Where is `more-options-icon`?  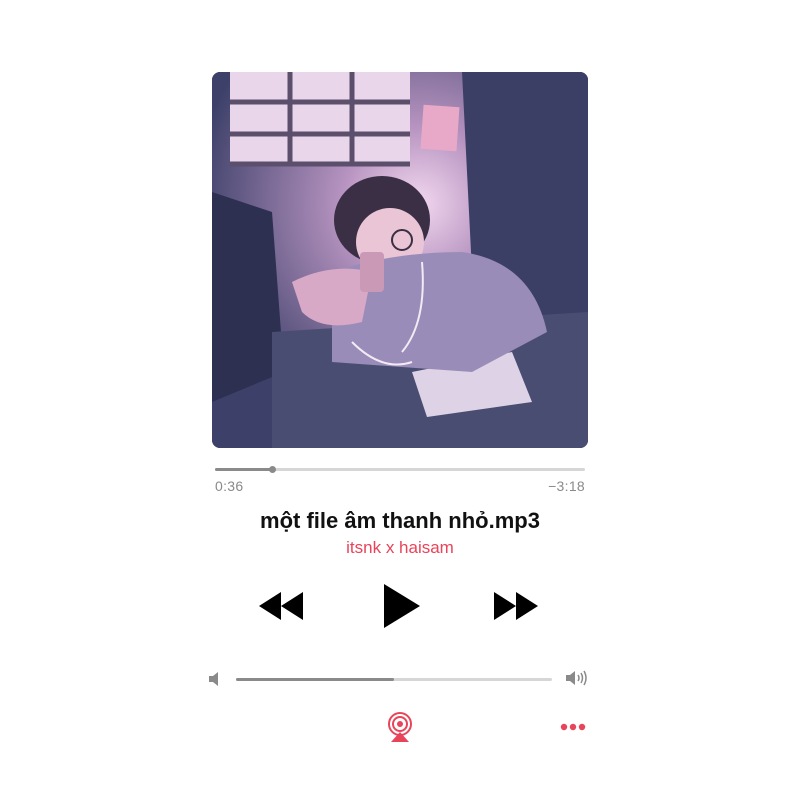
more-options-icon is located at coordinates (573, 727).